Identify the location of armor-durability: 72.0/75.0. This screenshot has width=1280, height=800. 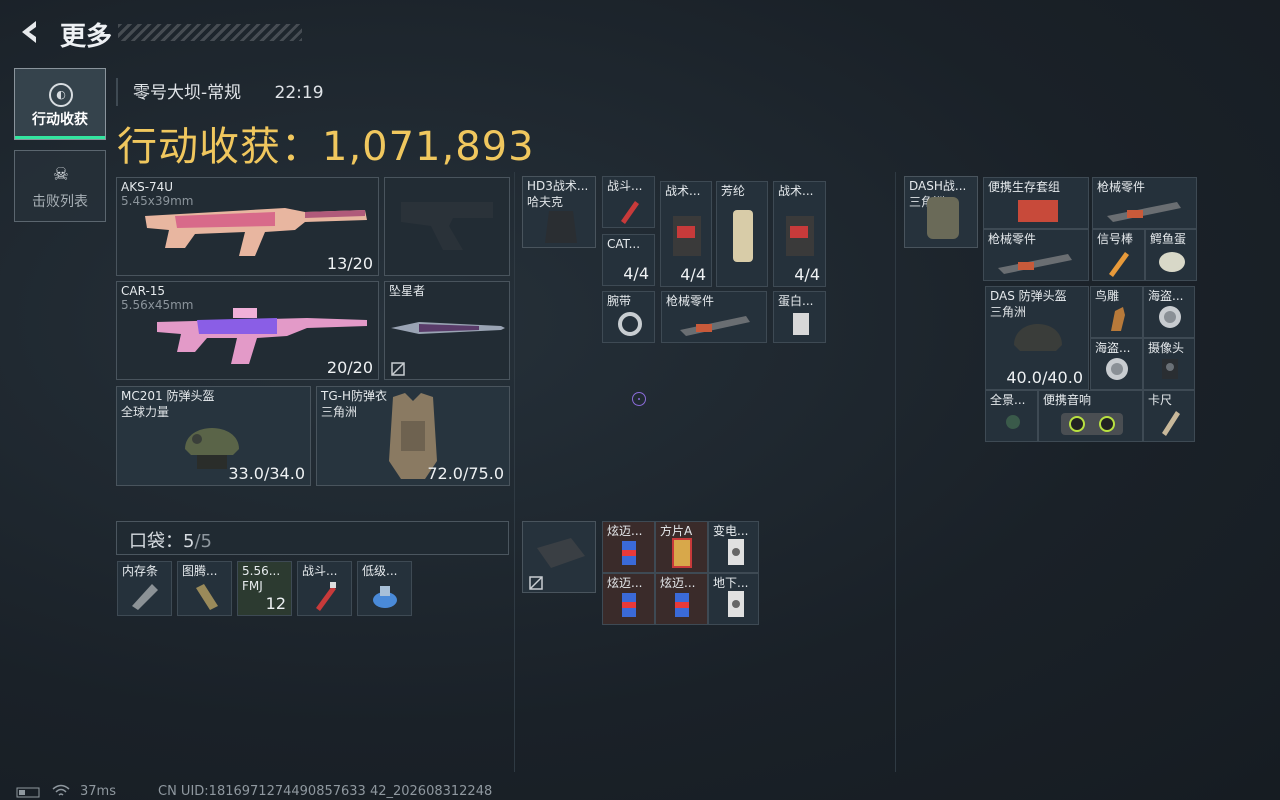
(465, 473).